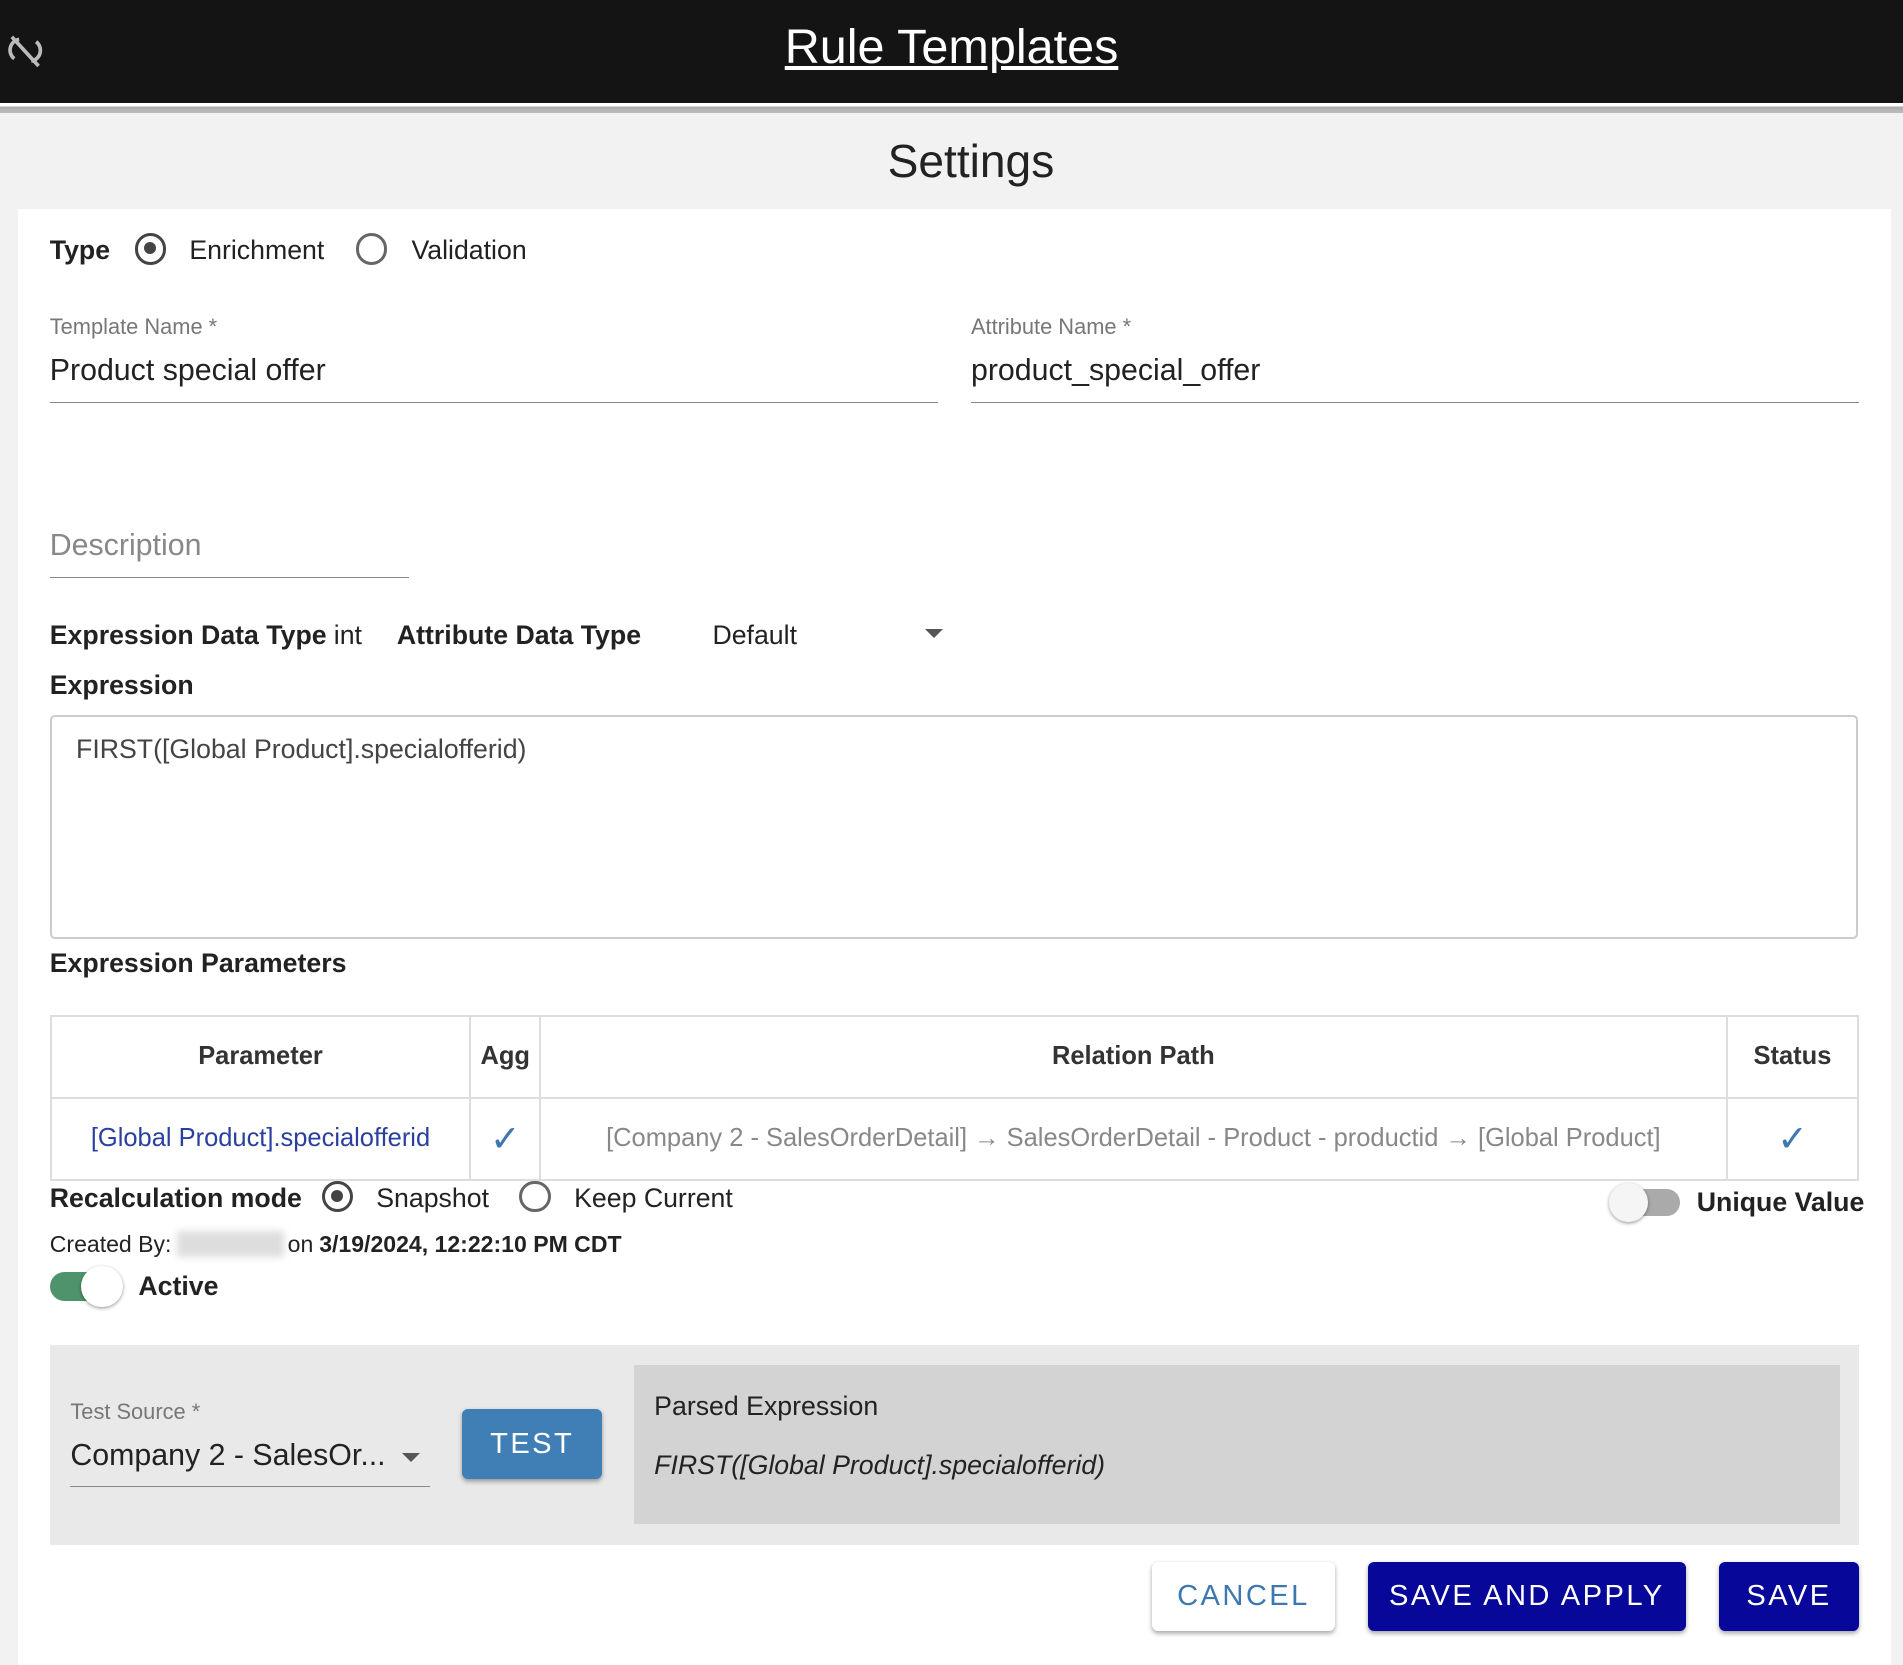  What do you see at coordinates (102, 1286) in the screenshot?
I see `toggle-knob` at bounding box center [102, 1286].